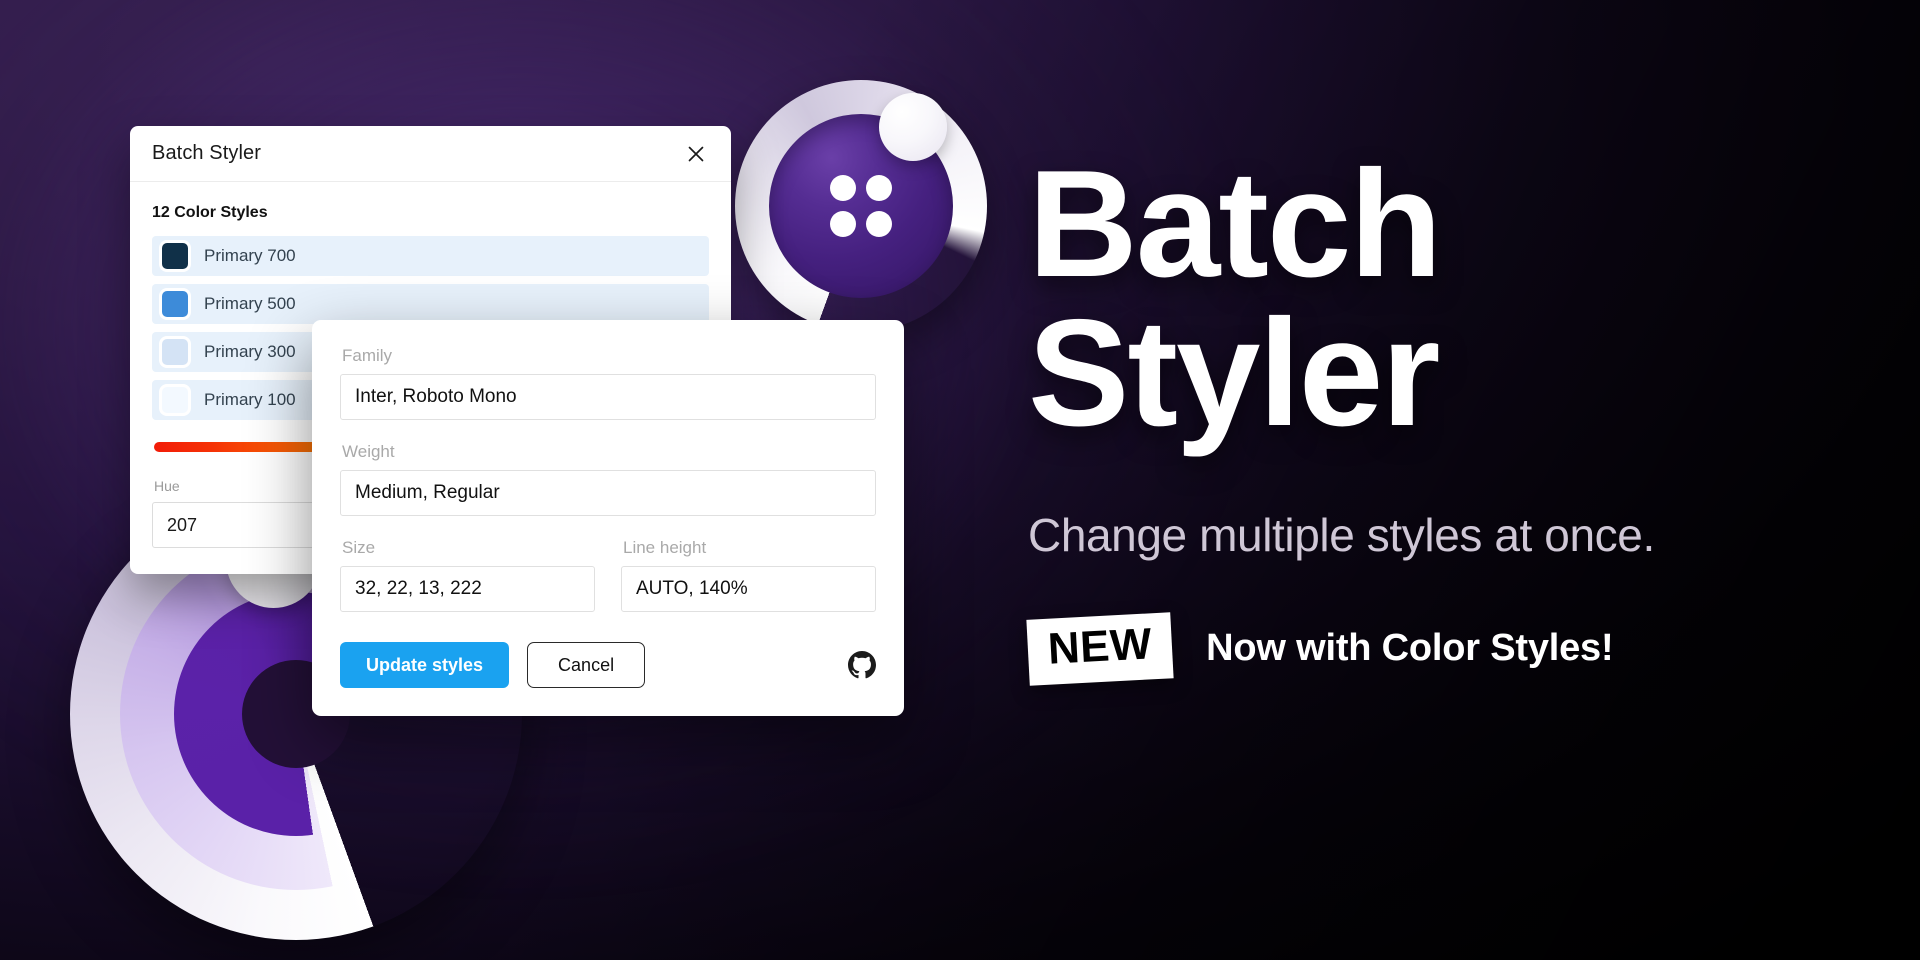 This screenshot has height=960, width=1920. What do you see at coordinates (367, 355) in the screenshot?
I see `family-label: Family` at bounding box center [367, 355].